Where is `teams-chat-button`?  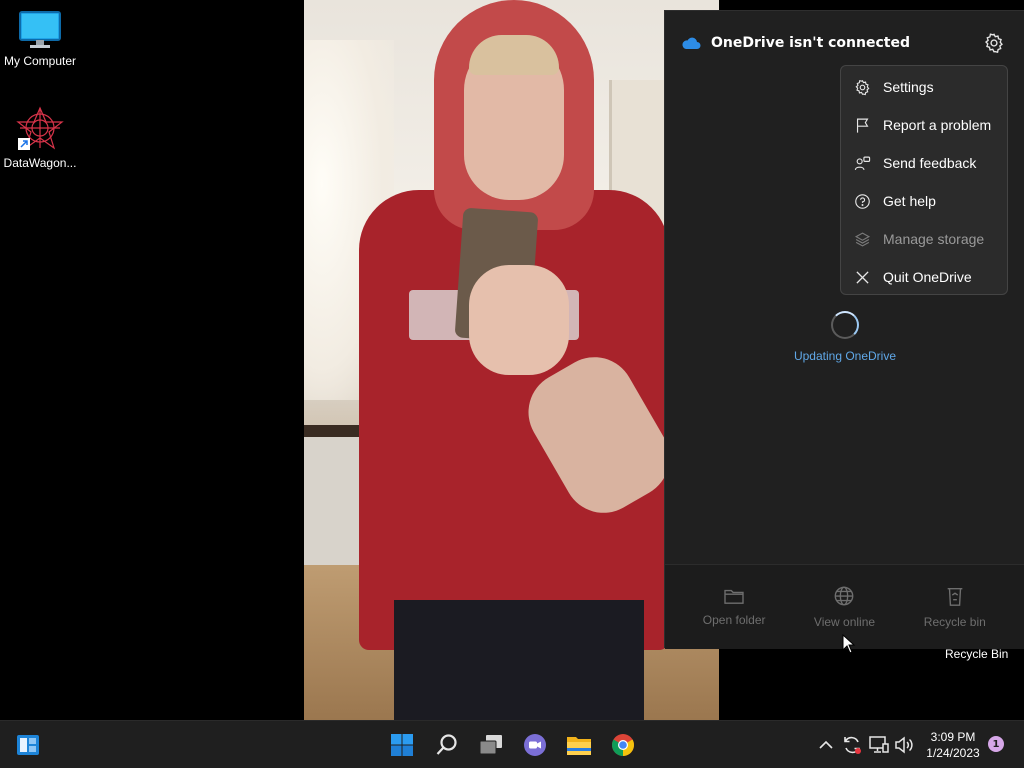
teams-chat-button is located at coordinates (535, 745).